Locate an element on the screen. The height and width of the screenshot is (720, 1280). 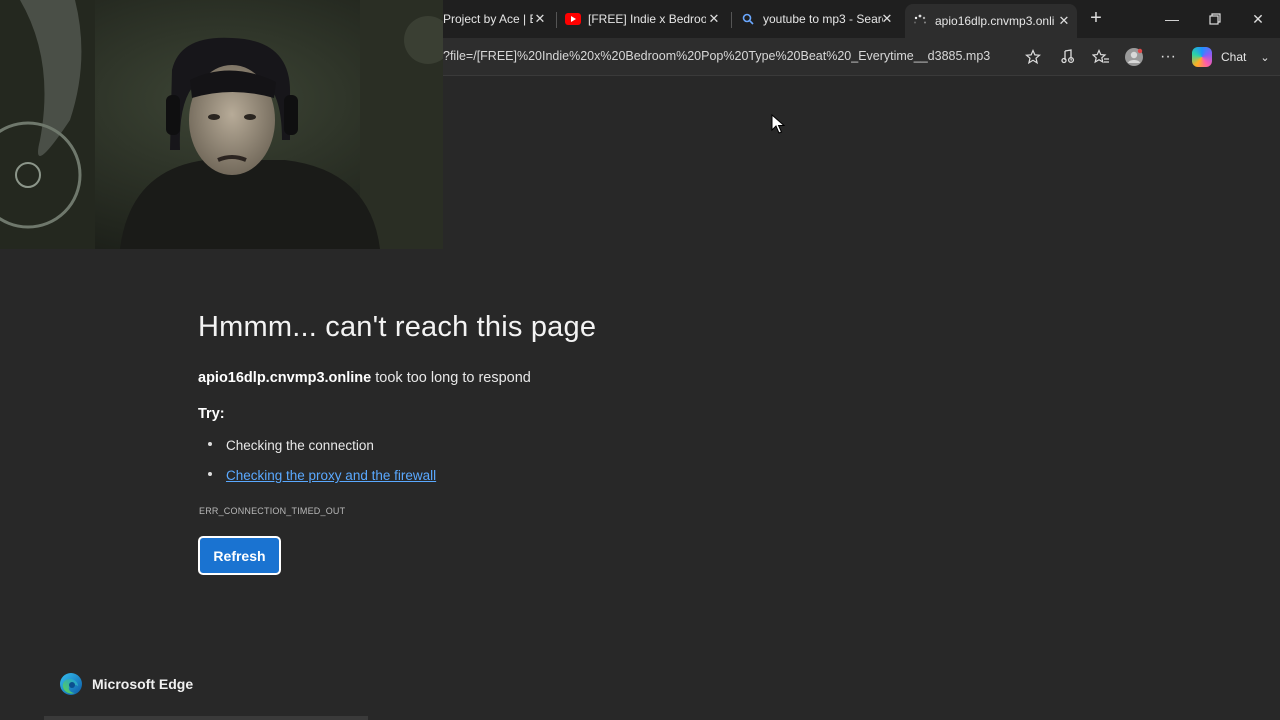
edge-brand: Microsoft Edge is located at coordinates (126, 684).